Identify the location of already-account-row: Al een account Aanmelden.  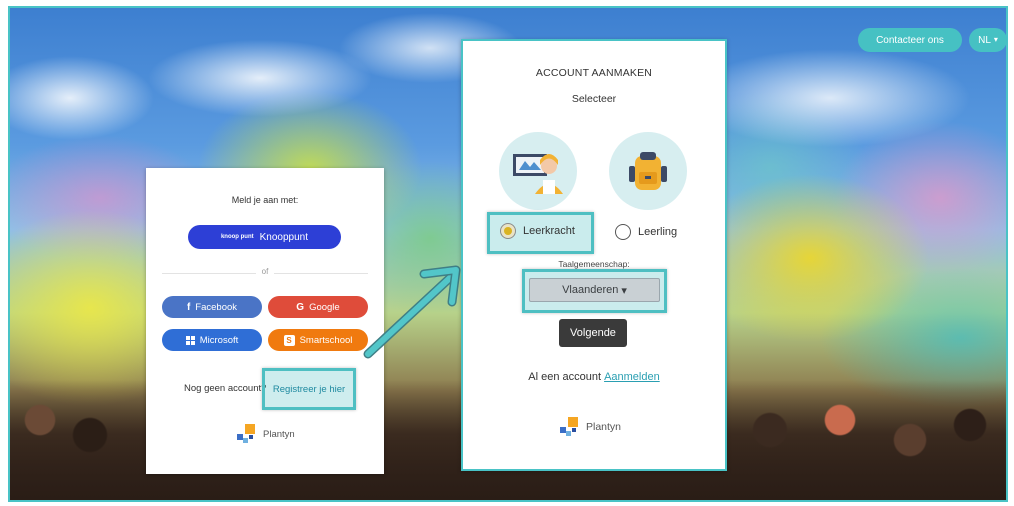
(594, 377).